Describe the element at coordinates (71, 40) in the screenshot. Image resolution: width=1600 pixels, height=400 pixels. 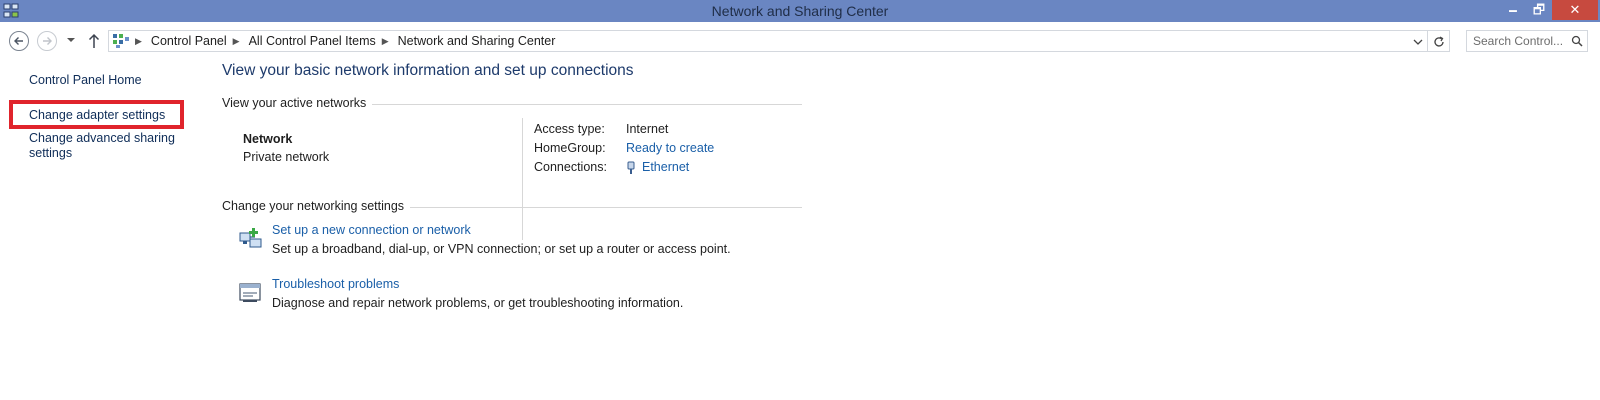
I see `recent-locations-icon` at that location.